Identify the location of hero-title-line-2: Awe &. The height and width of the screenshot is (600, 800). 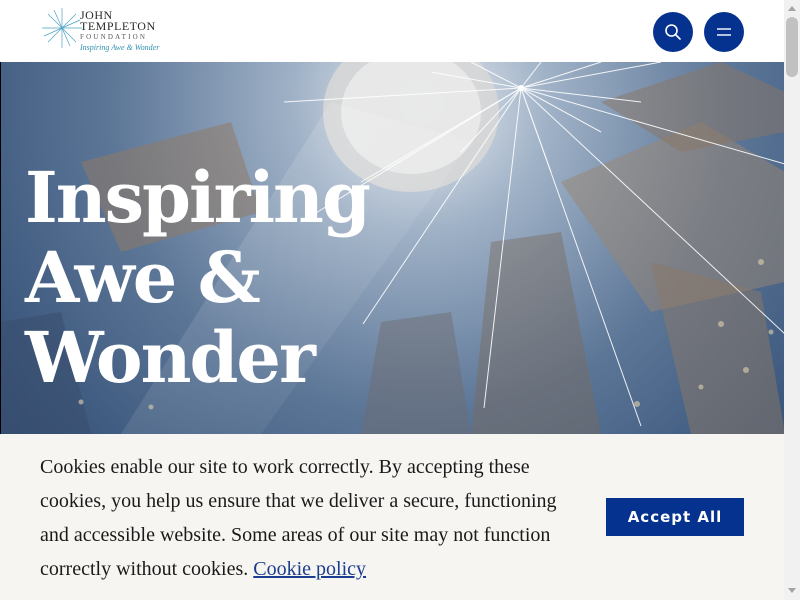
(143, 277).